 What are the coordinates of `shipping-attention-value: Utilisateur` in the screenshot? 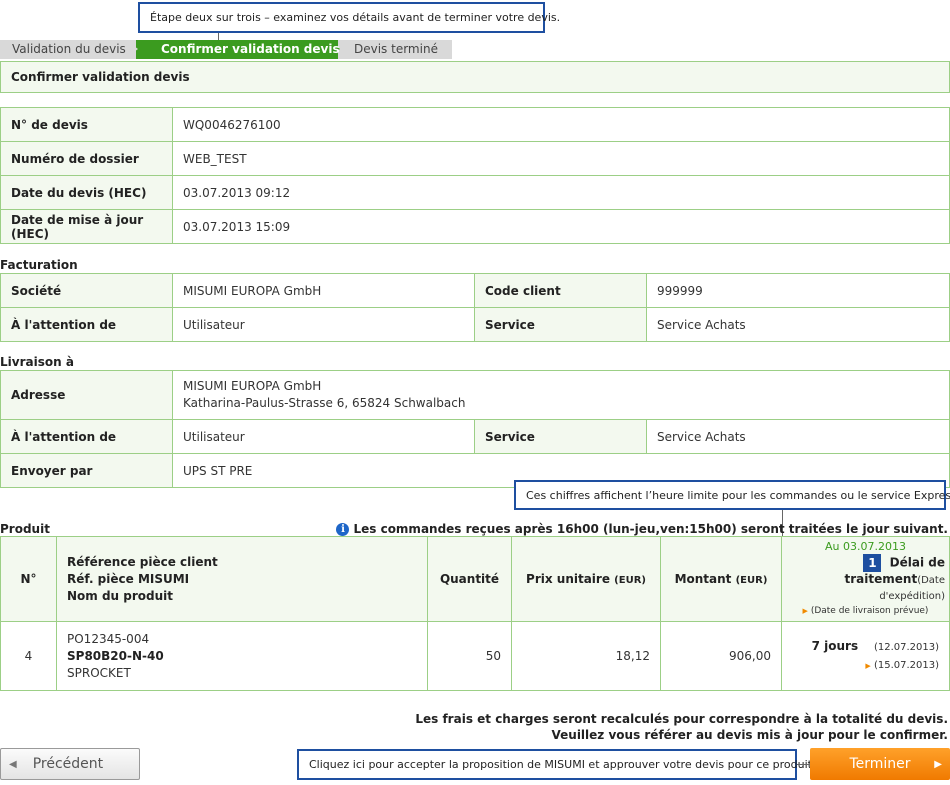 It's located at (323, 436).